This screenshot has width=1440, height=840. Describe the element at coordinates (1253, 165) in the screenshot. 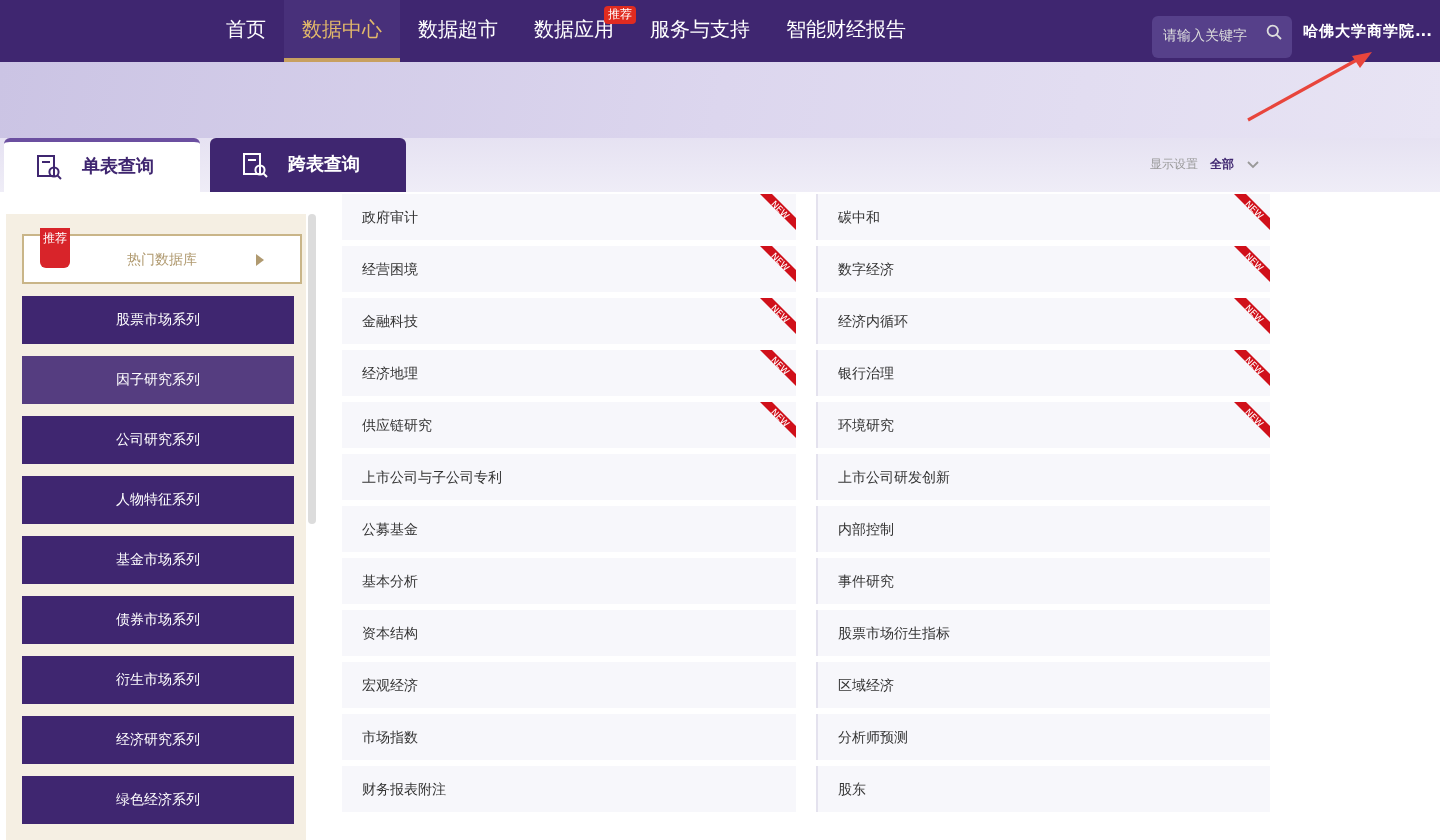

I see `chevron-down-icon` at that location.